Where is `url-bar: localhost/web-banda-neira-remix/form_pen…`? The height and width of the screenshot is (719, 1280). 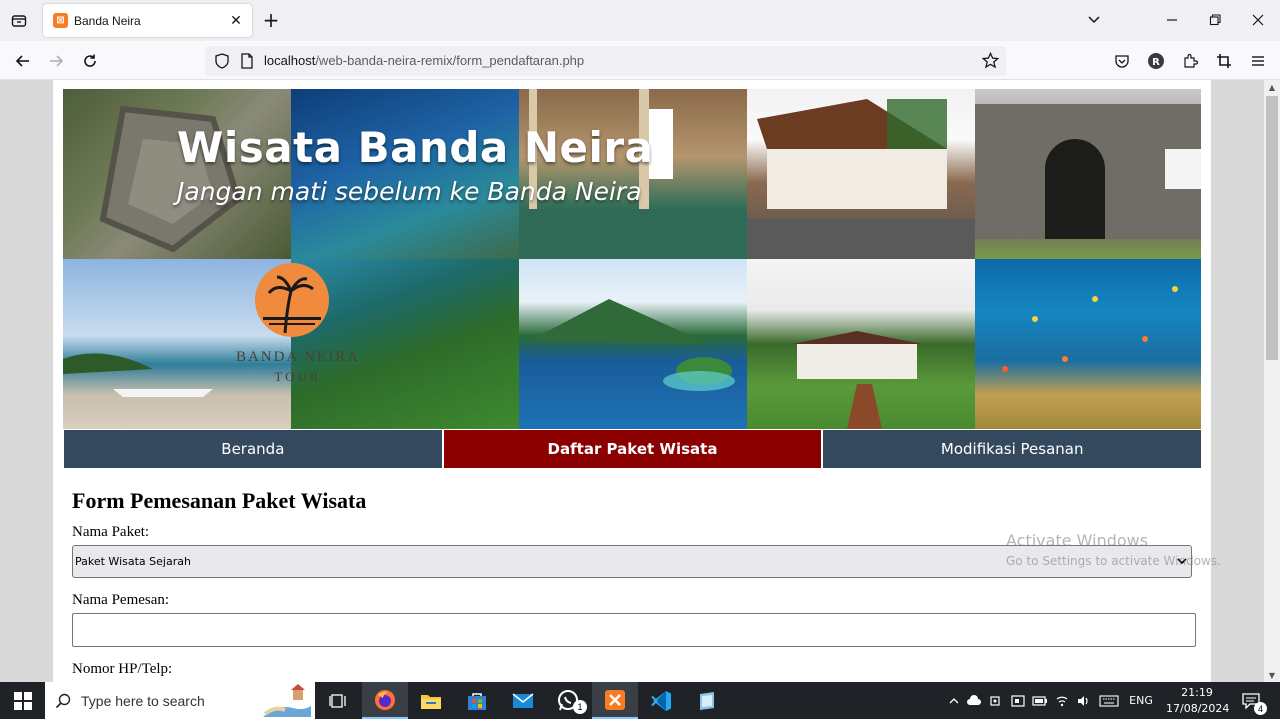
url-bar: localhost/web-banda-neira-remix/form_pen… is located at coordinates (605, 61).